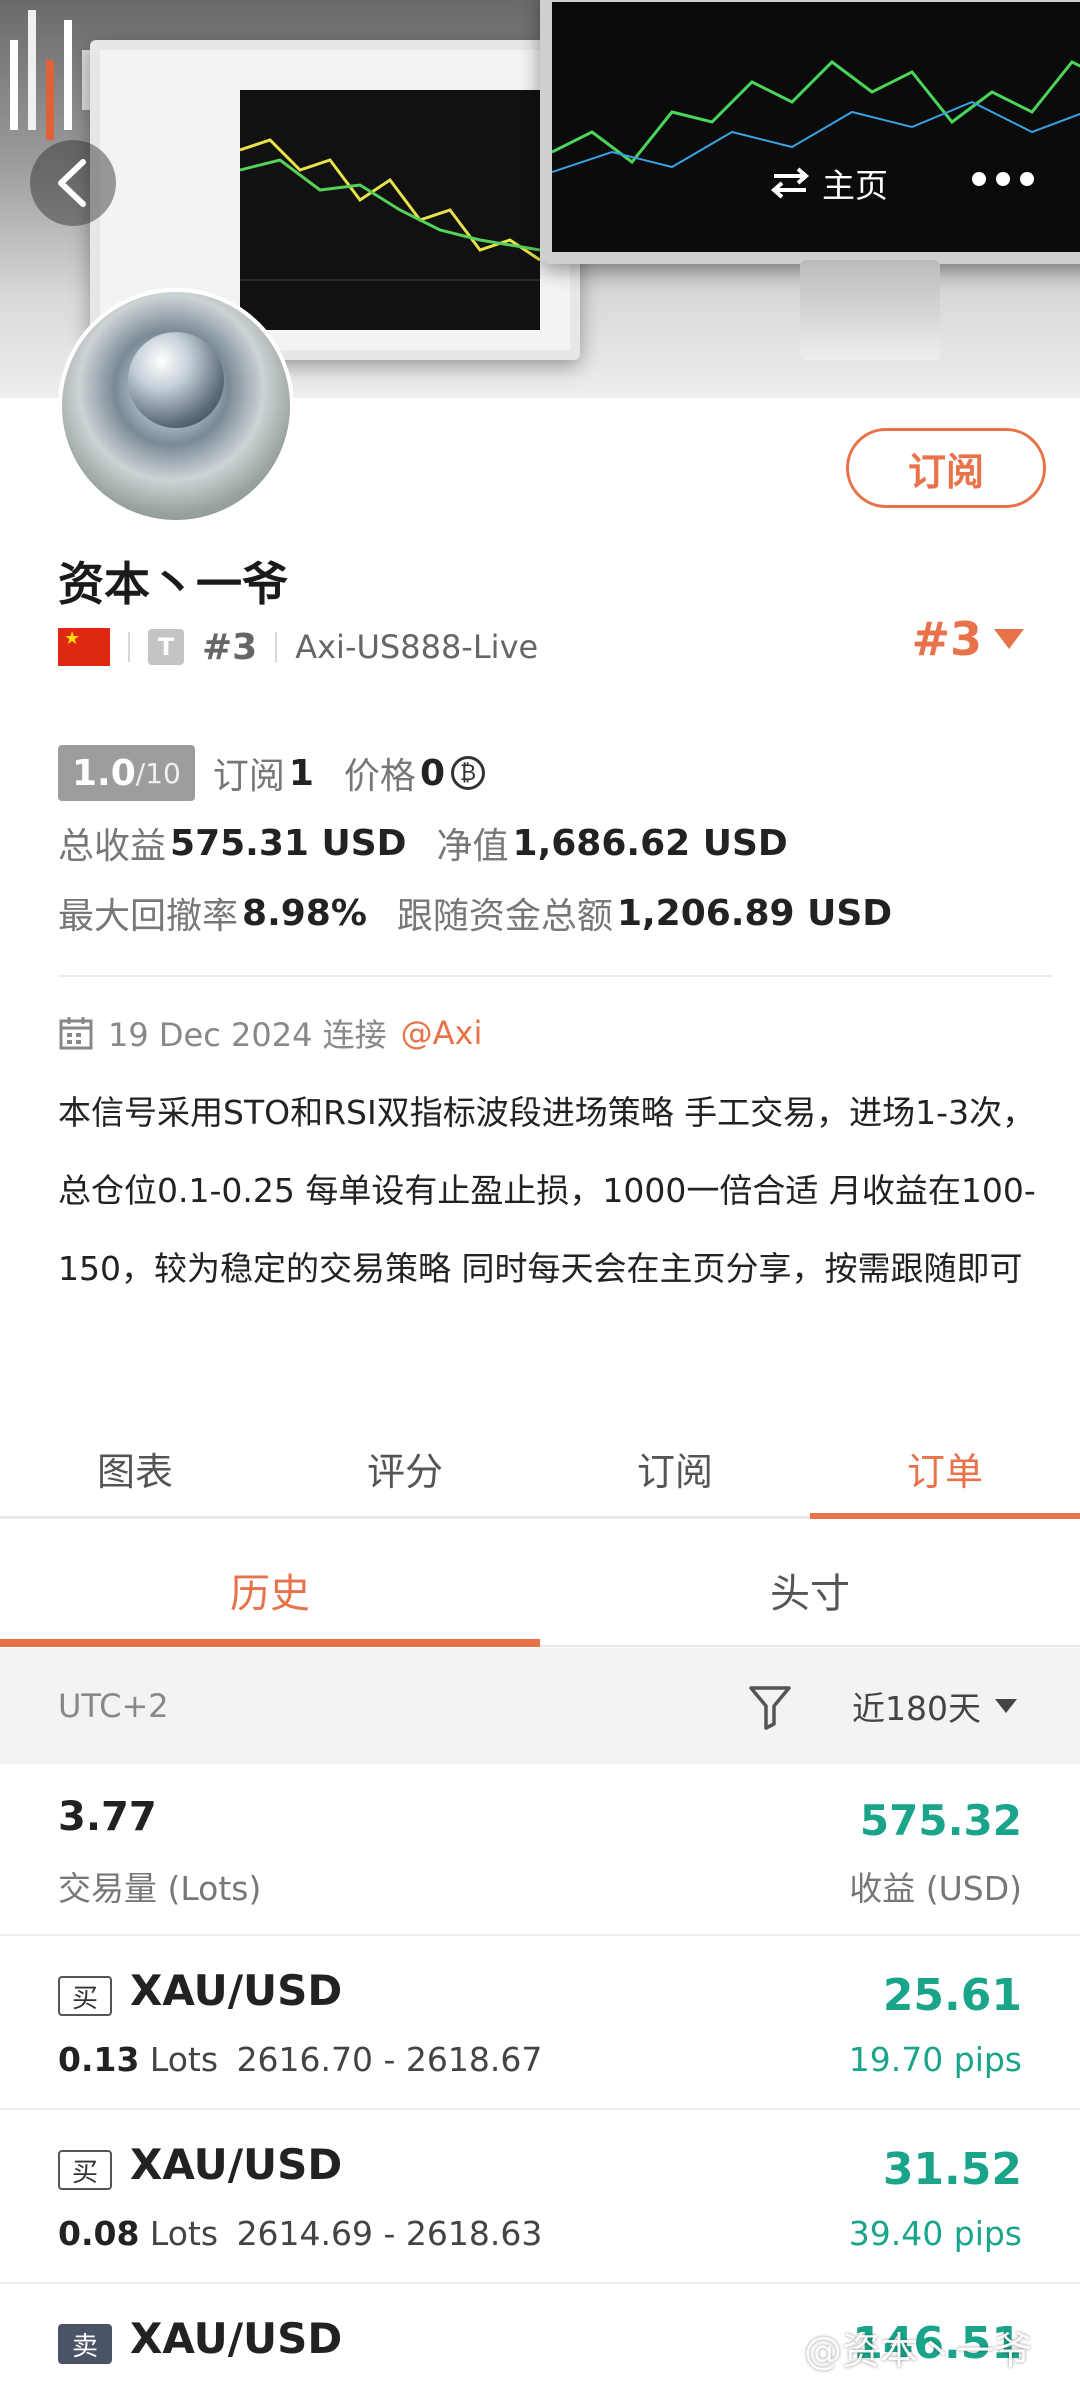 This screenshot has width=1080, height=2400. Describe the element at coordinates (504, 916) in the screenshot. I see `follow-funds-label: 跟随资金总额` at that location.